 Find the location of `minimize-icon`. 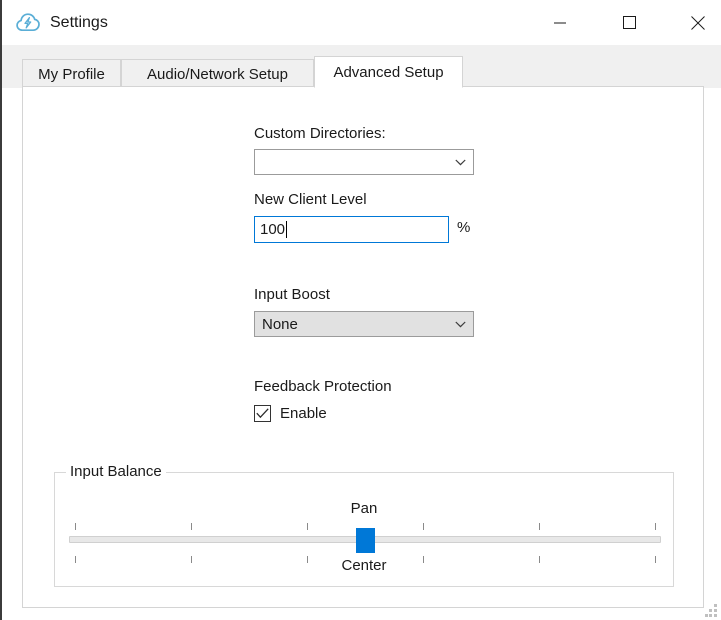

minimize-icon is located at coordinates (560, 22).